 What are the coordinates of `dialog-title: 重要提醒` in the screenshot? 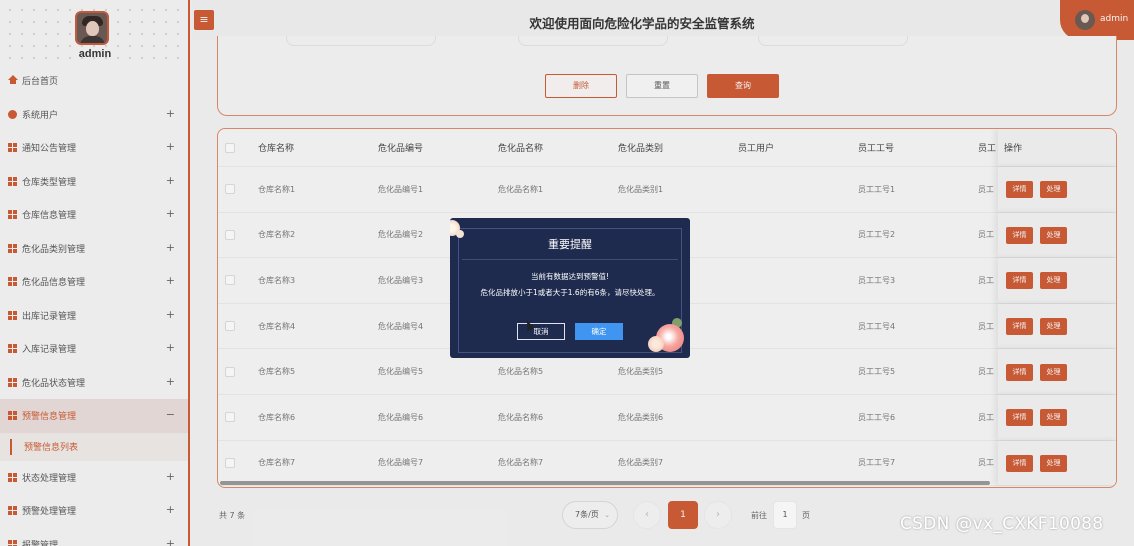 It's located at (570, 244).